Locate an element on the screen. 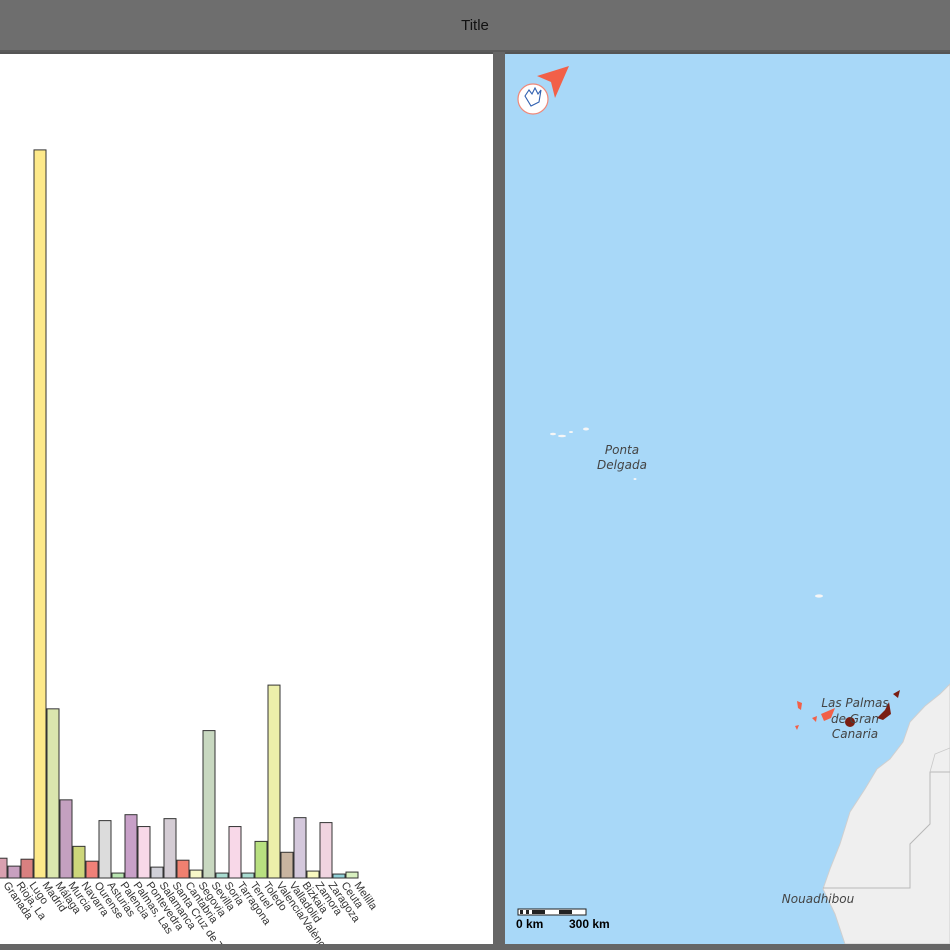 The height and width of the screenshot is (950, 950). panel-divider is located at coordinates (499, 501).